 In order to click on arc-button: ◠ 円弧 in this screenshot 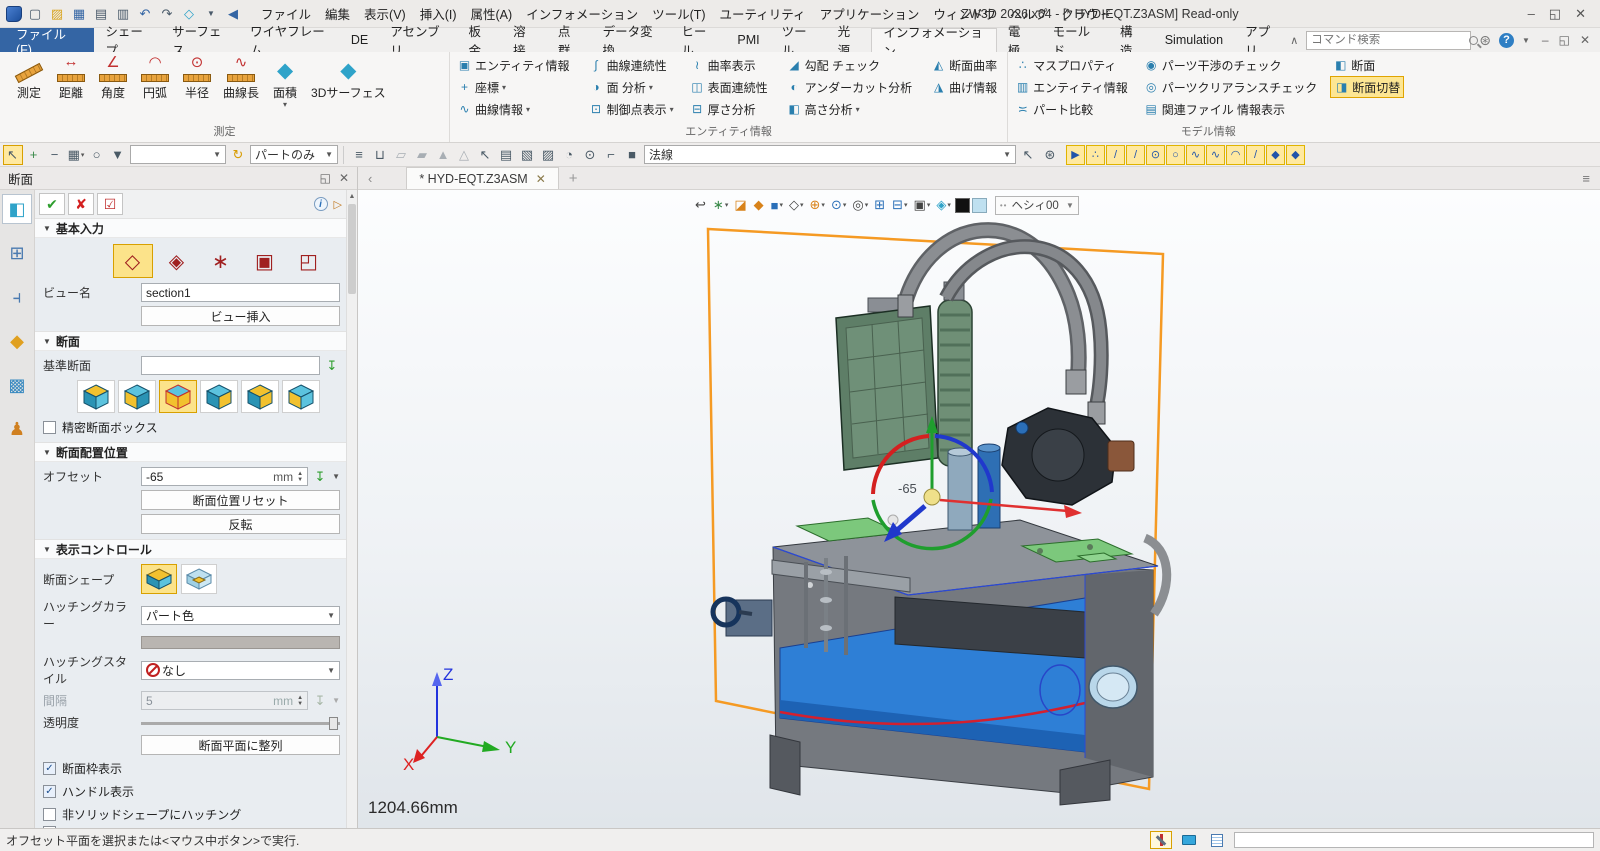, I will do `click(155, 82)`.